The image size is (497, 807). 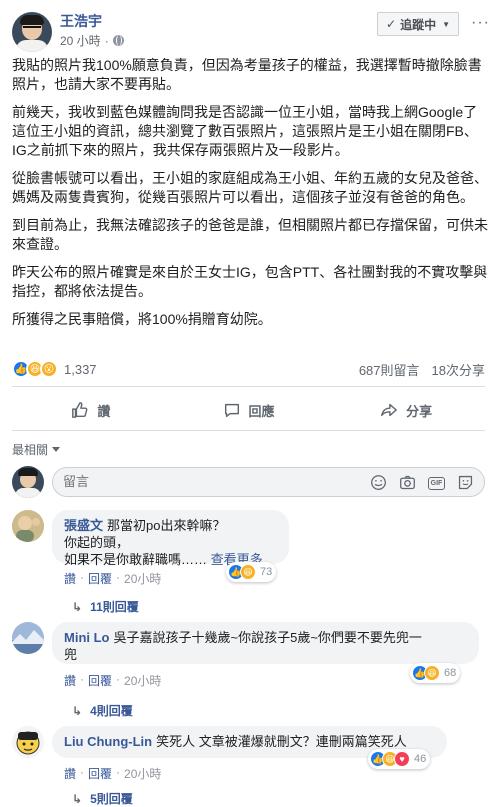 I want to click on check-icon: ✓, so click(x=391, y=24).